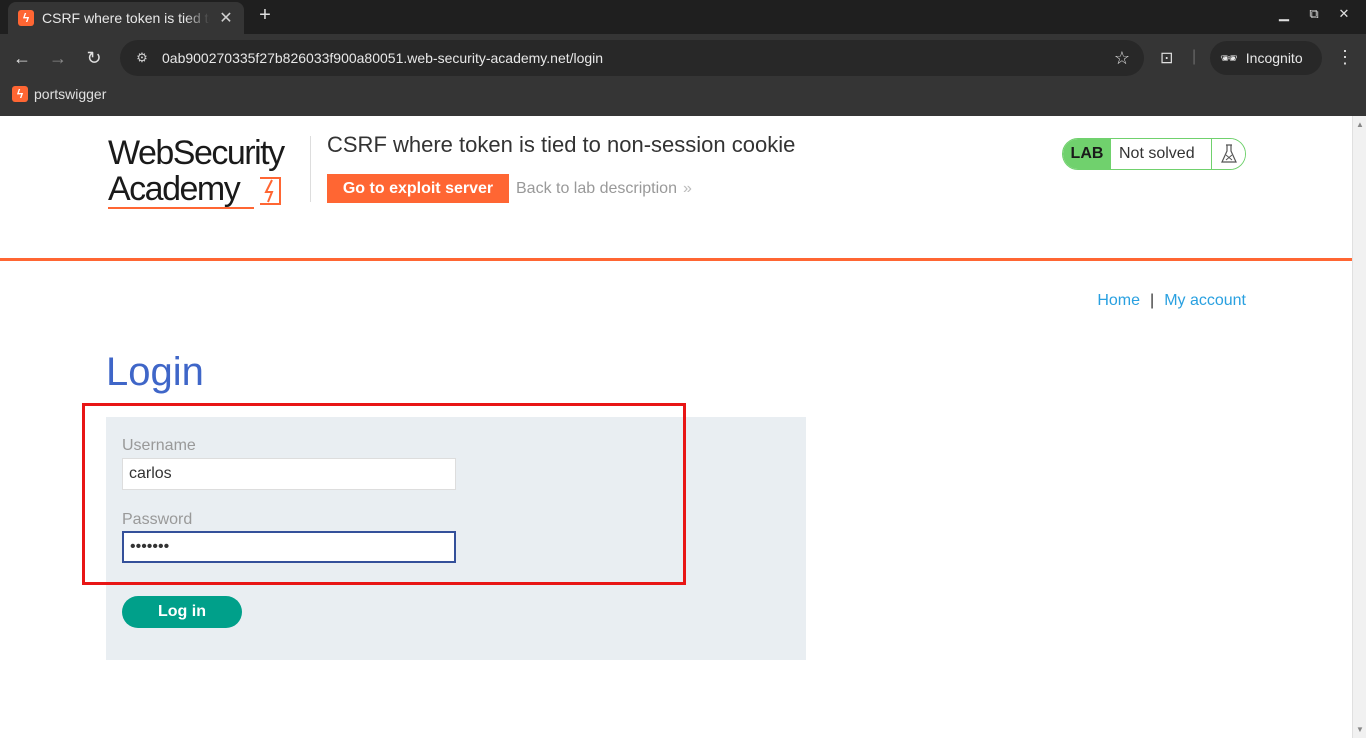 The image size is (1366, 738). I want to click on log-in-button: Log in, so click(182, 612).